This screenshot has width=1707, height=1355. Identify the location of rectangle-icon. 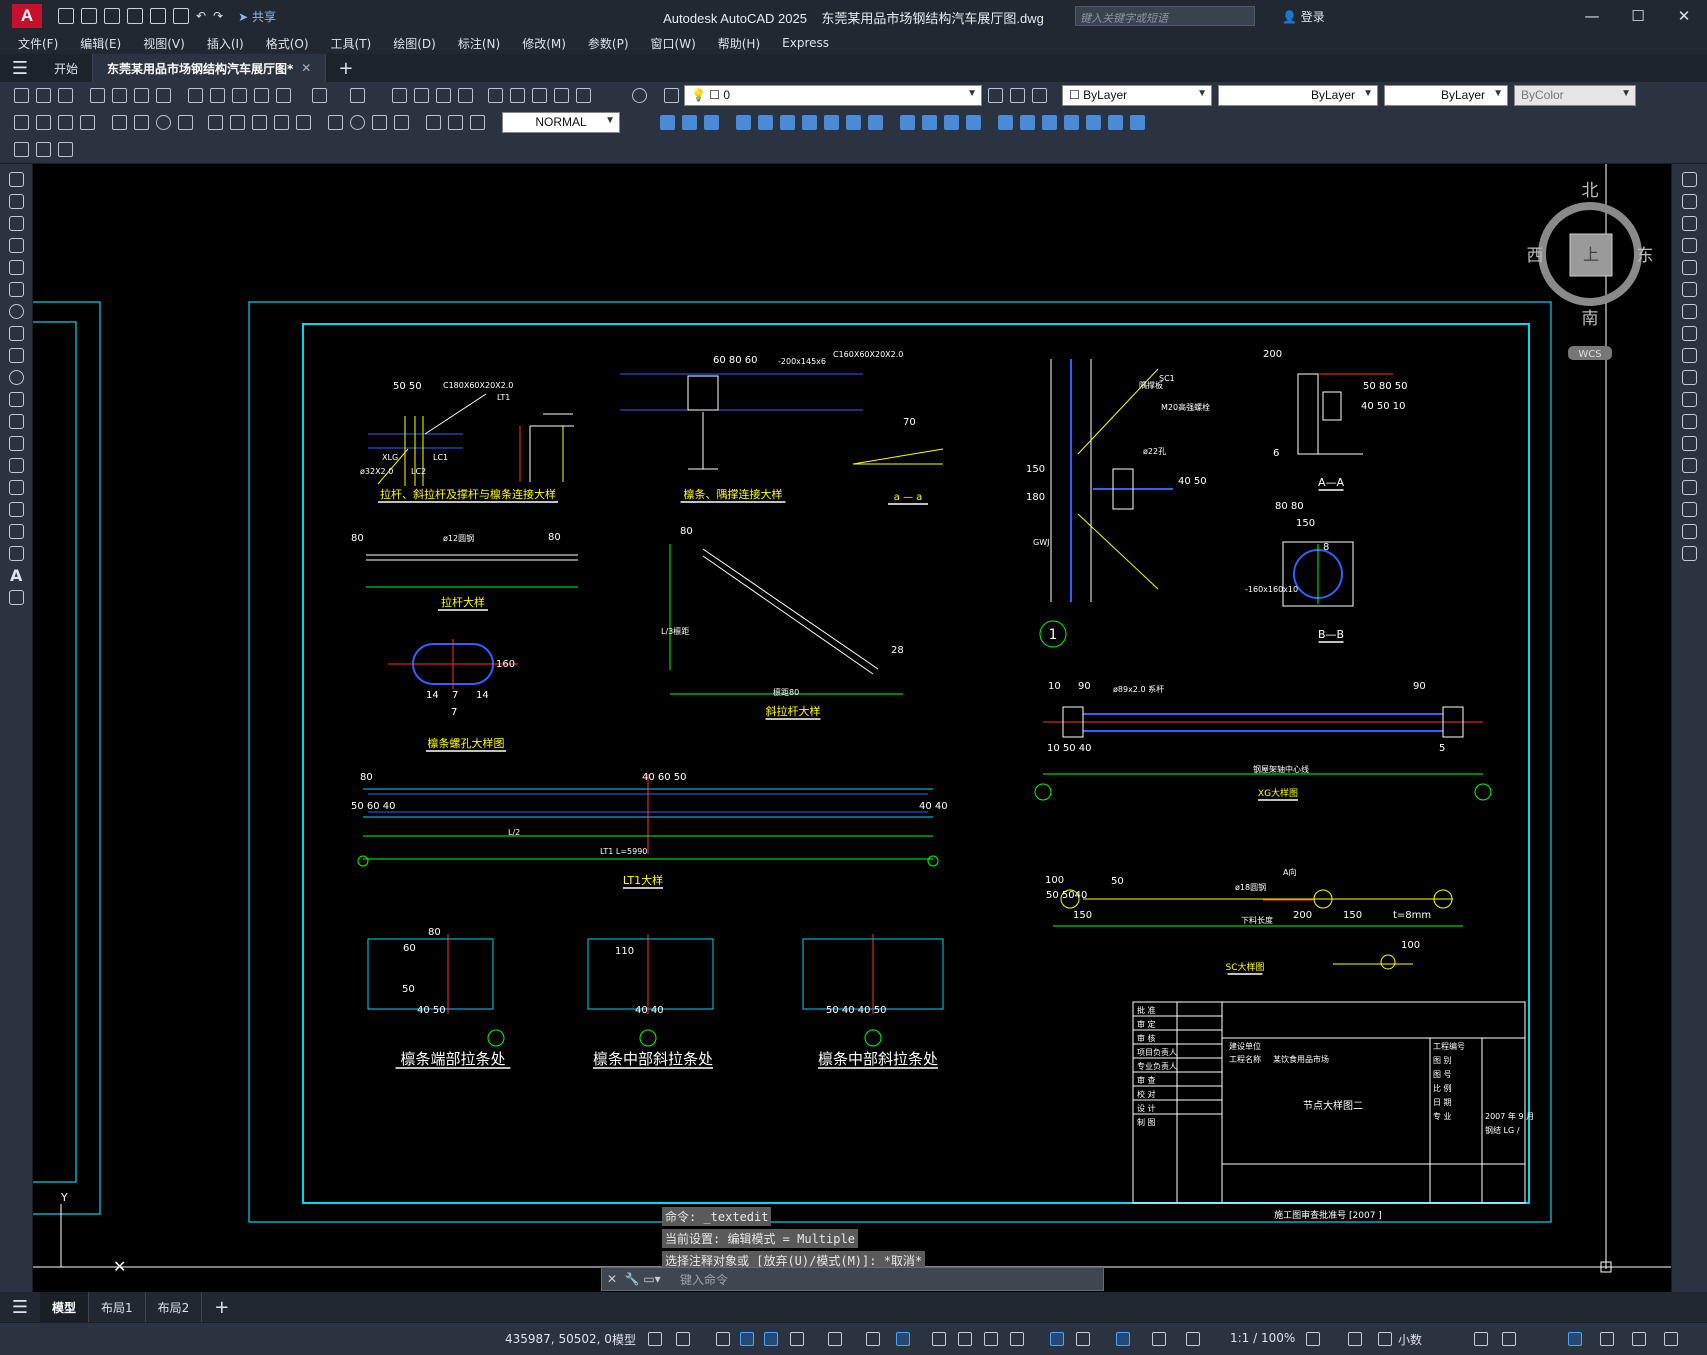
(16, 267).